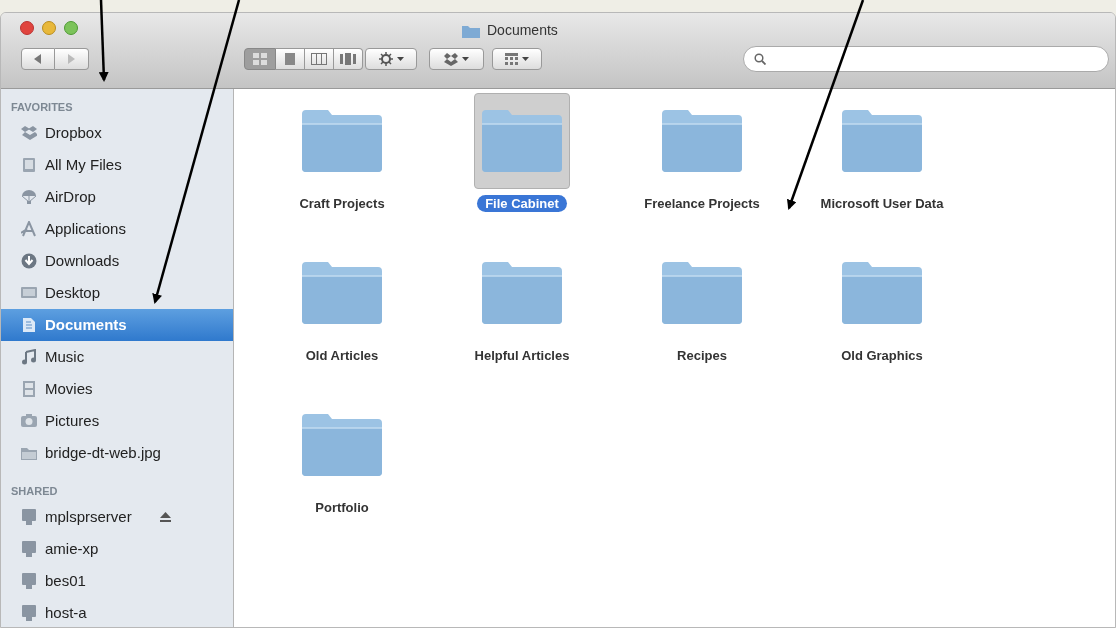  I want to click on sidebar-item: Desktop, so click(117, 293).